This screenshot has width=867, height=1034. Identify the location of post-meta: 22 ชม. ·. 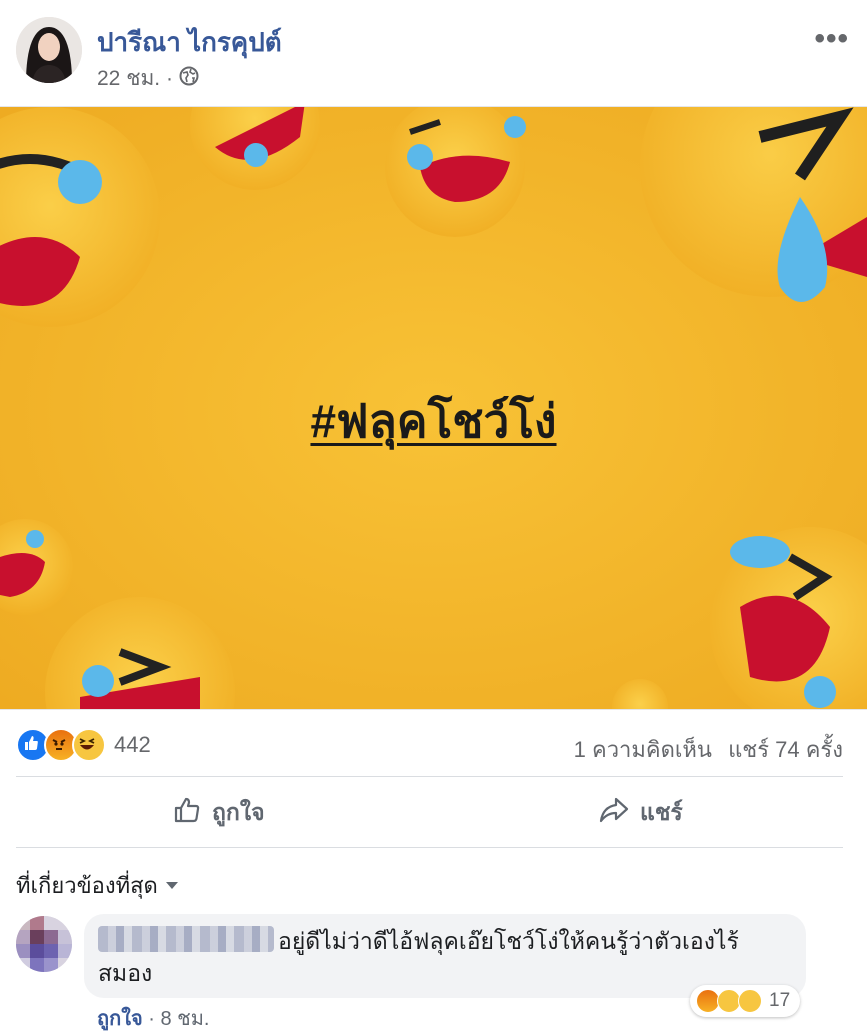
(148, 78).